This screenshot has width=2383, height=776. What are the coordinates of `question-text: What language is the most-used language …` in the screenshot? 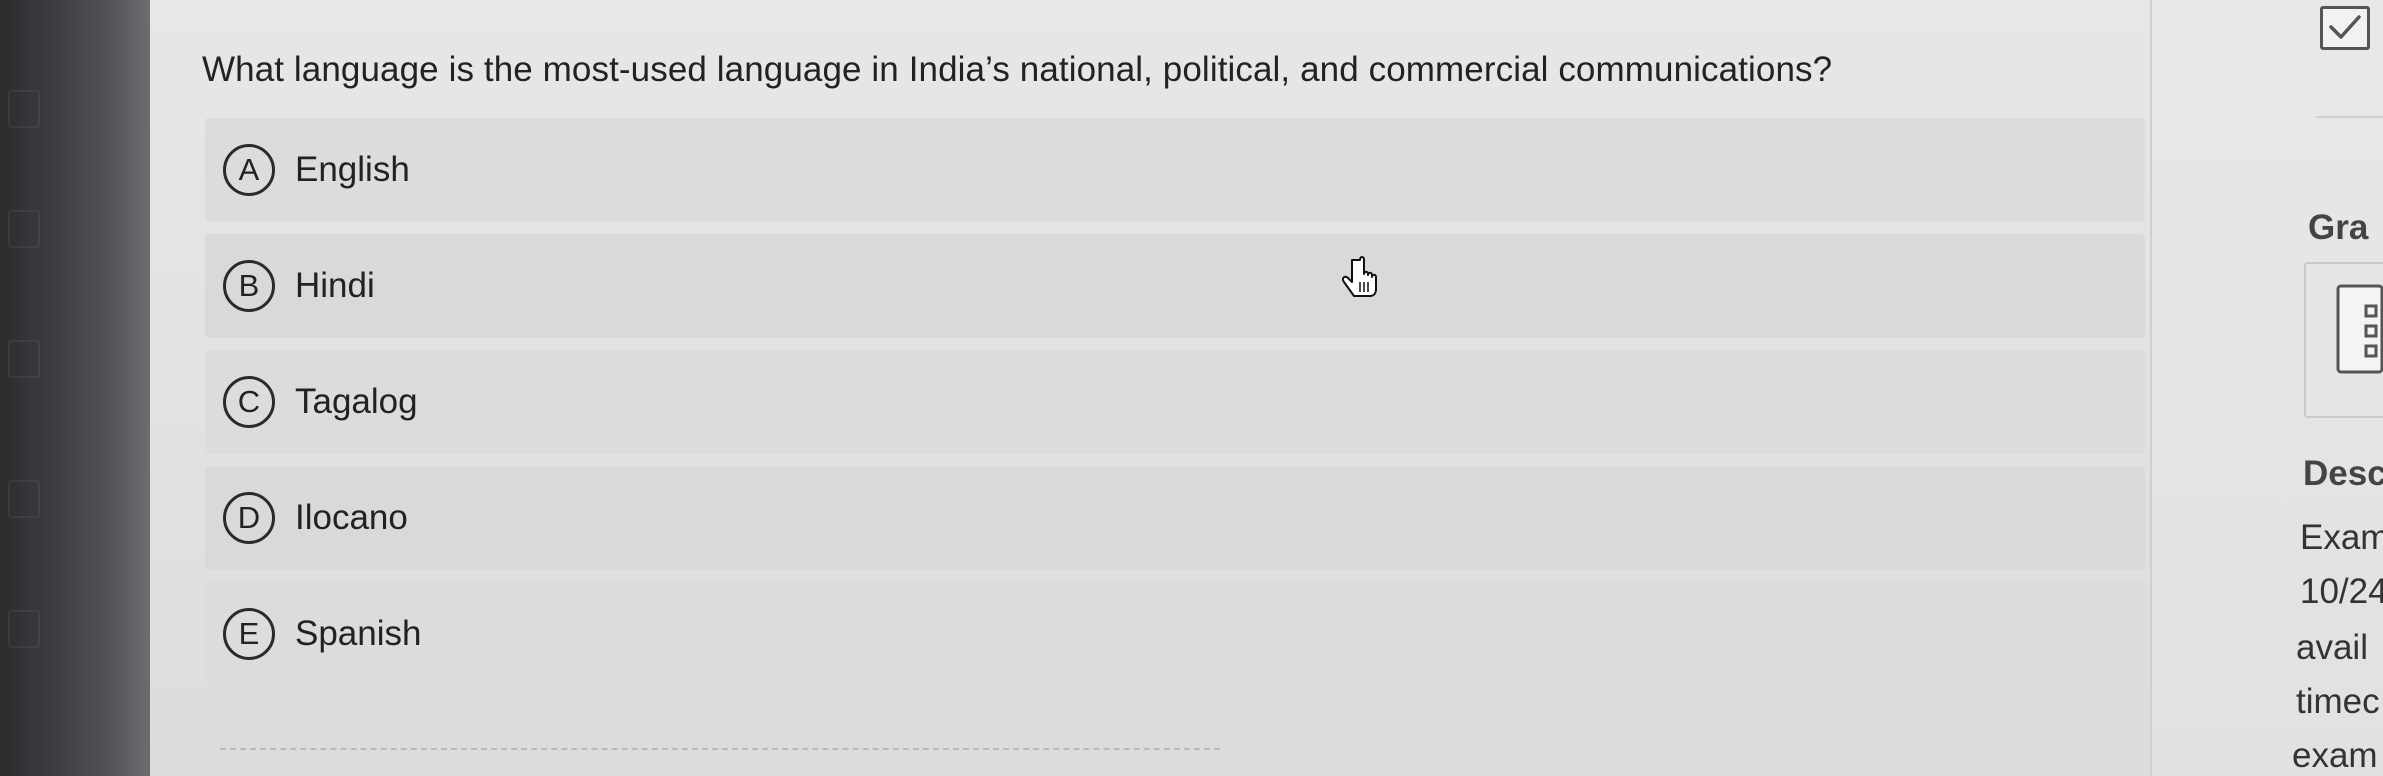 It's located at (1017, 69).